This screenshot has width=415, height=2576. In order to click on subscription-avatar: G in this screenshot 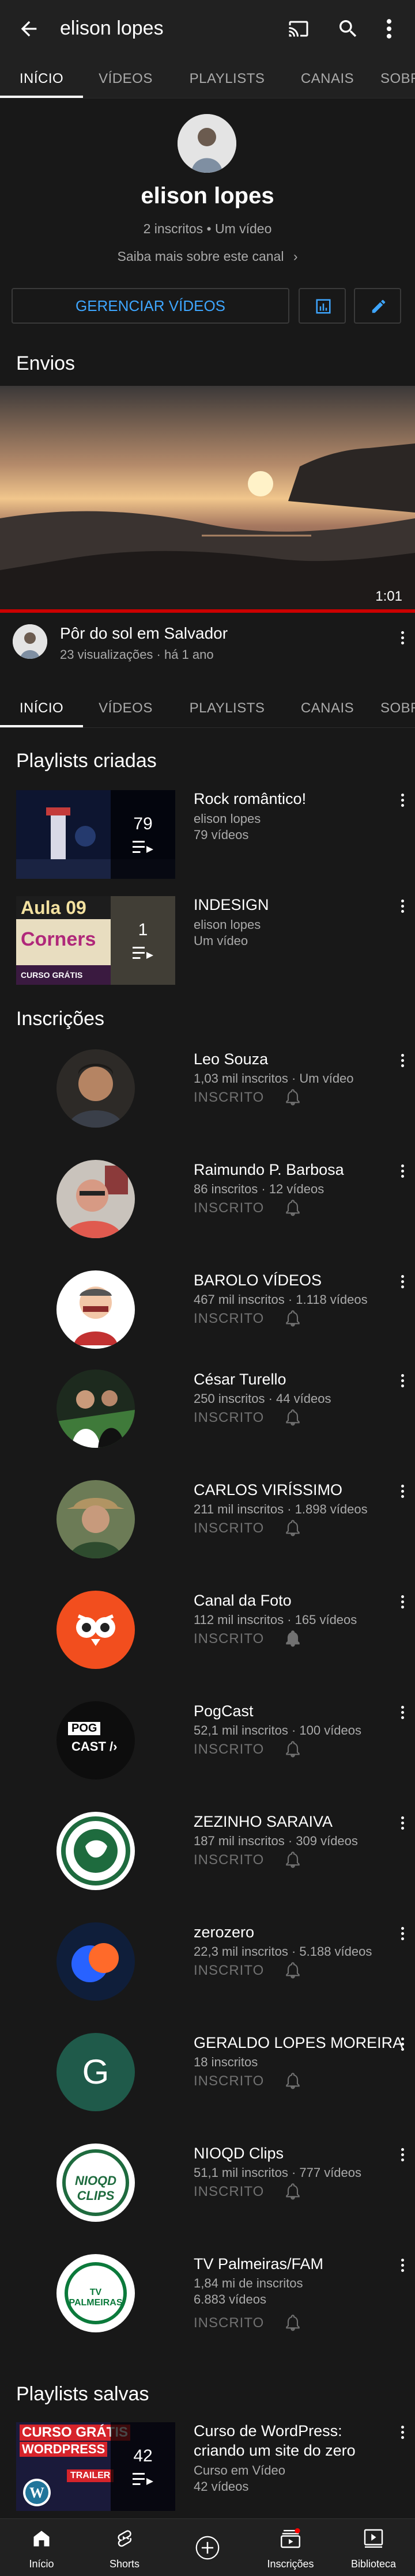, I will do `click(95, 2072)`.